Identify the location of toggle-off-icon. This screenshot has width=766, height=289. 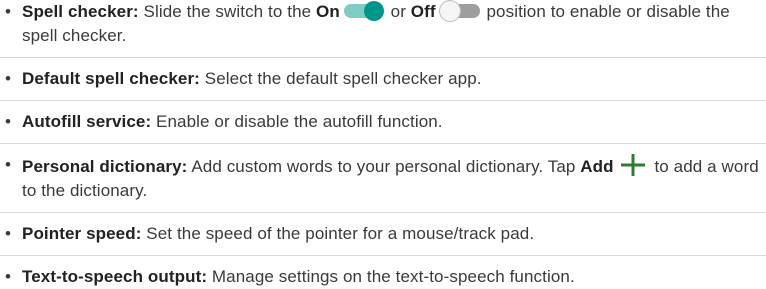
(459, 11).